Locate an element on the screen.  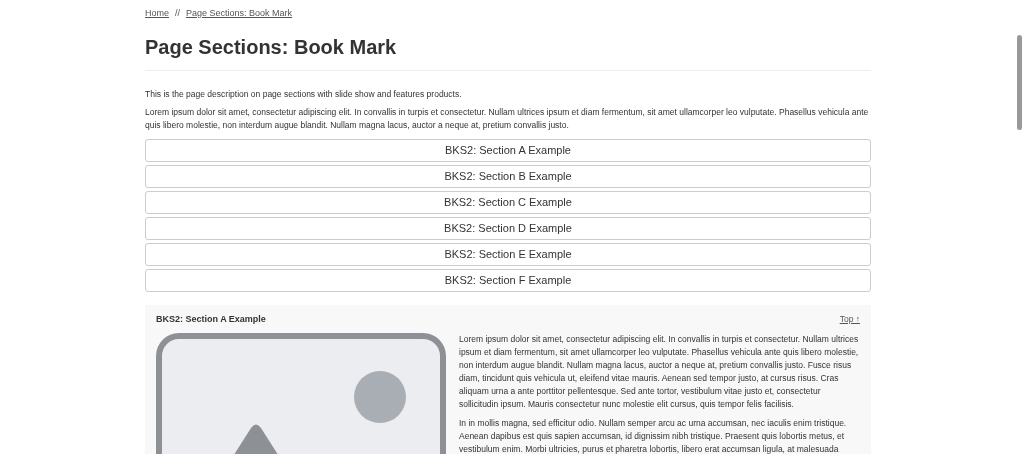
section-paragraph: Lorem ipsum dolor sit amet, consectetur adipiscing elit. In convallis in turpis et consectetur. Nullam ultrices ipsum et diam fermentum, sit amet ullamcorper leo vulputate. Phasellus vehicula ante quis libero molestie, non interdum augue blandit. Nullam magna lacus, auctor a neque at, pretium convallis justo. Fusce risus diam, tincidunt quis vehicula ut, eleifend vitae mauris. Aenean sed tempor justo, at cursus risus. Cras aliquam urna a ante porttitor pellentesque. Sed ante tortor, vestibulum vitae justo et, consectetur sollicitudin ipsum. Mauris consectetur nunc molestie elit cursus, quis tempor felis facilisis. is located at coordinates (659, 372).